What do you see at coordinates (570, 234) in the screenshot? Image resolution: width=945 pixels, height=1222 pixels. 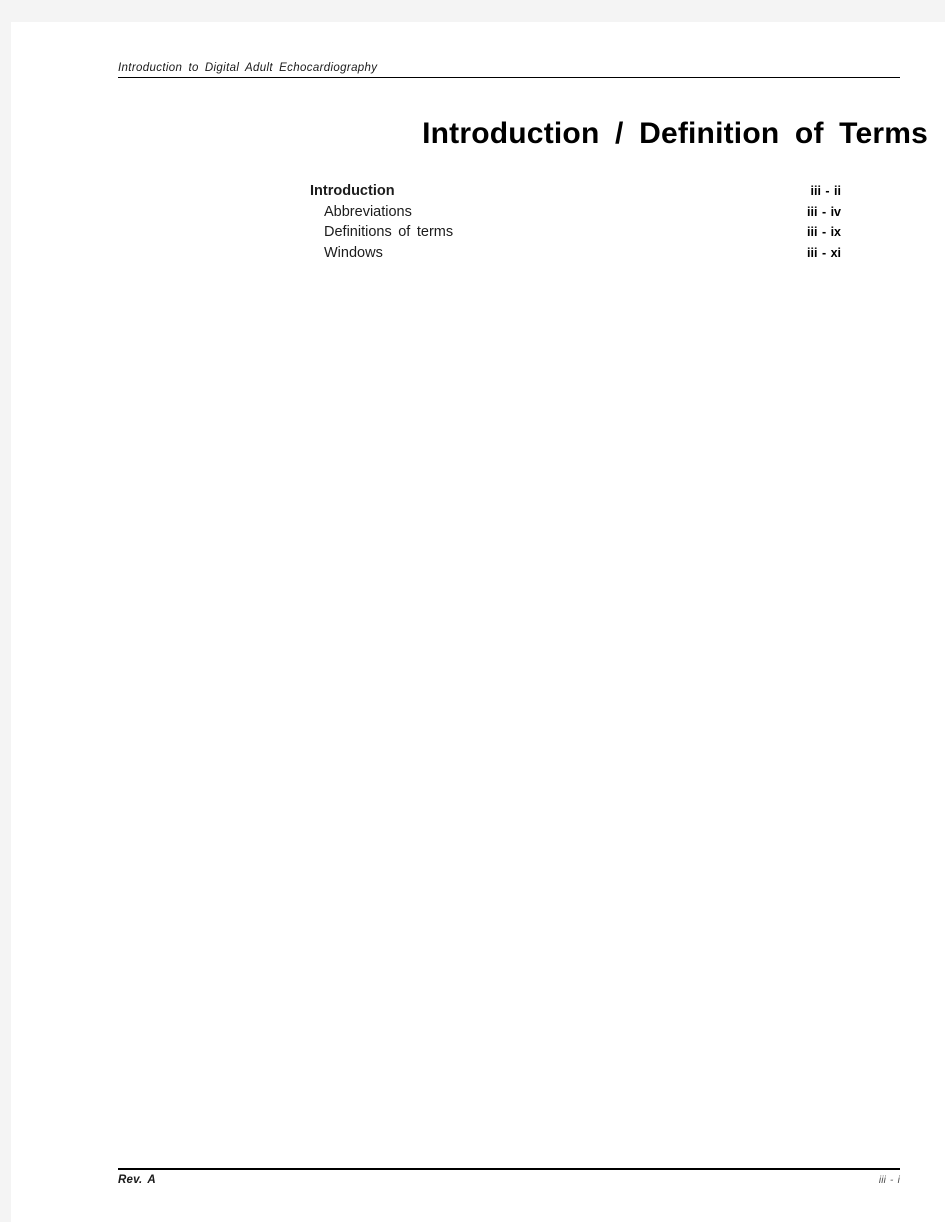 I see `toc-entry-definitions-of-terms: Definitions of terms iii - ix` at bounding box center [570, 234].